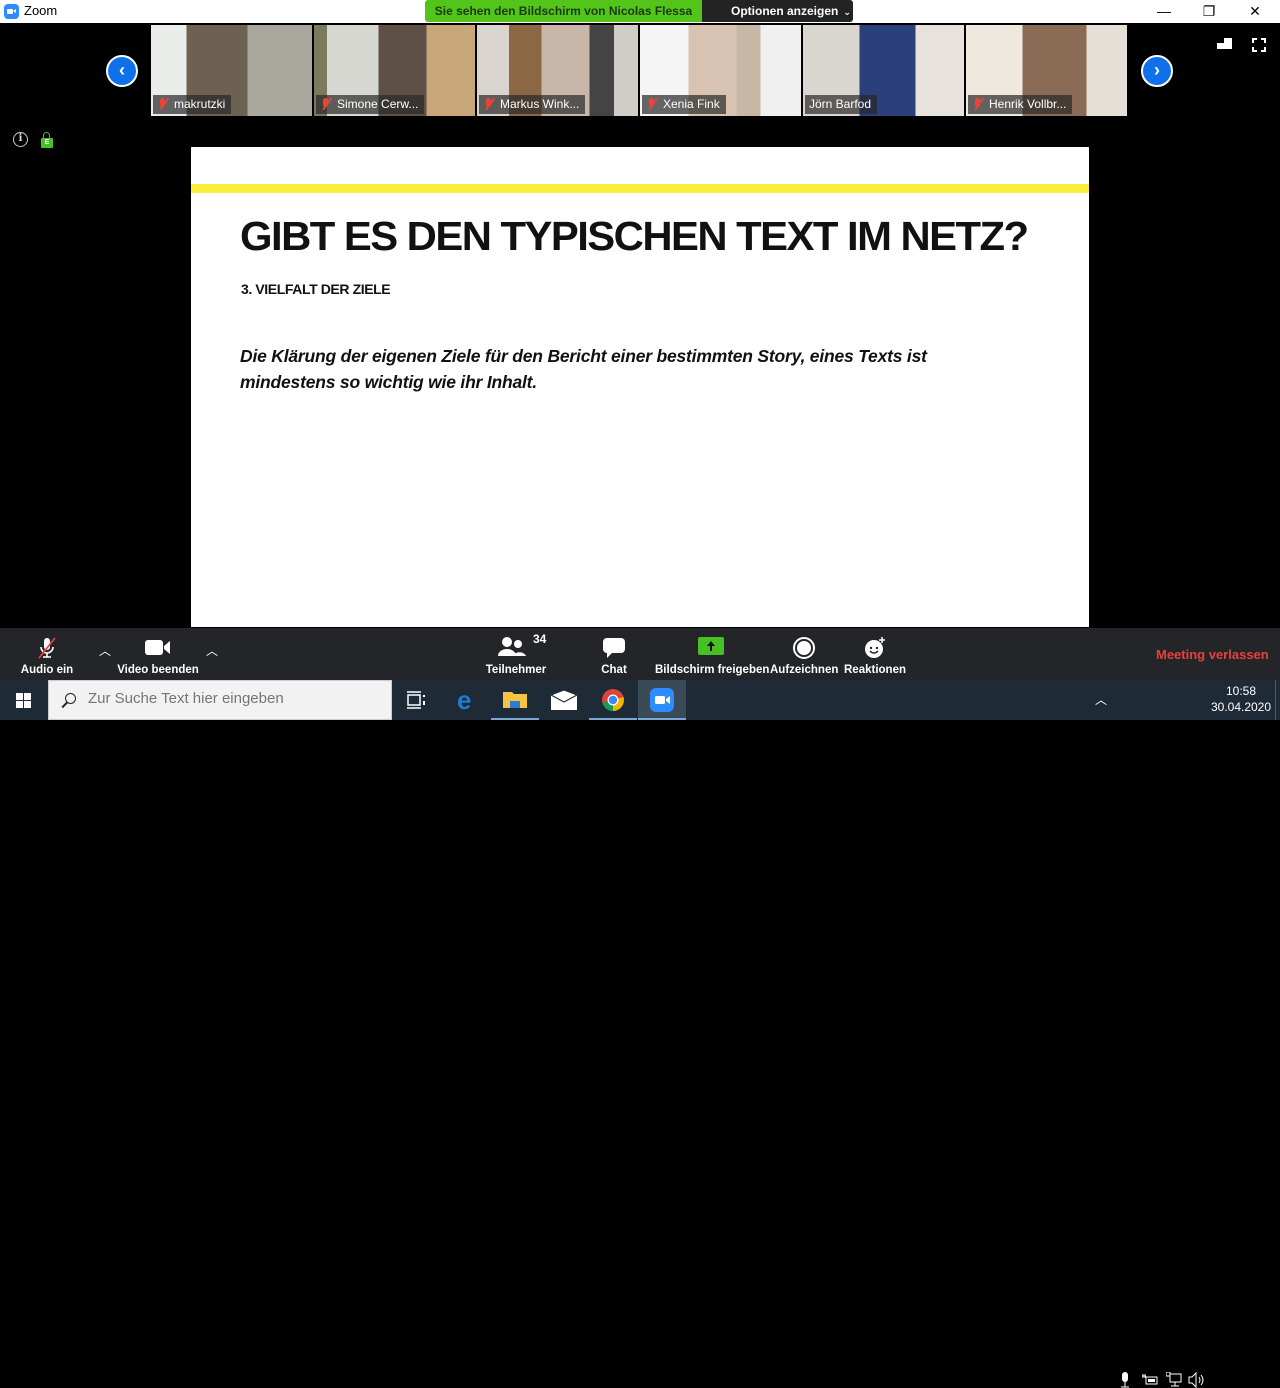  What do you see at coordinates (875, 670) in the screenshot?
I see `reactions-label: Reaktionen` at bounding box center [875, 670].